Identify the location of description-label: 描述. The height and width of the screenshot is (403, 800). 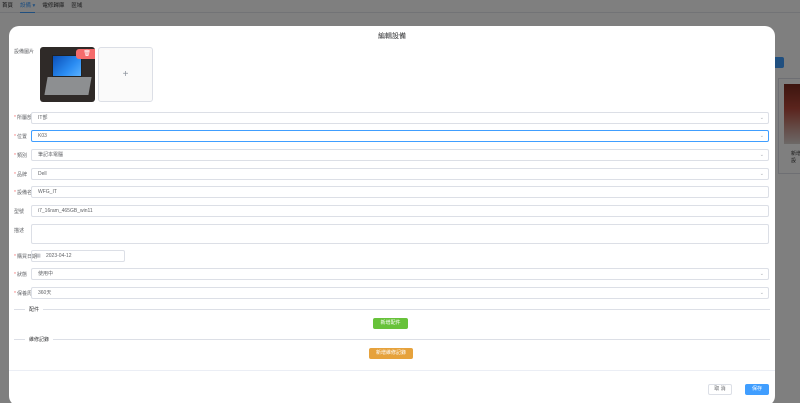
(19, 231).